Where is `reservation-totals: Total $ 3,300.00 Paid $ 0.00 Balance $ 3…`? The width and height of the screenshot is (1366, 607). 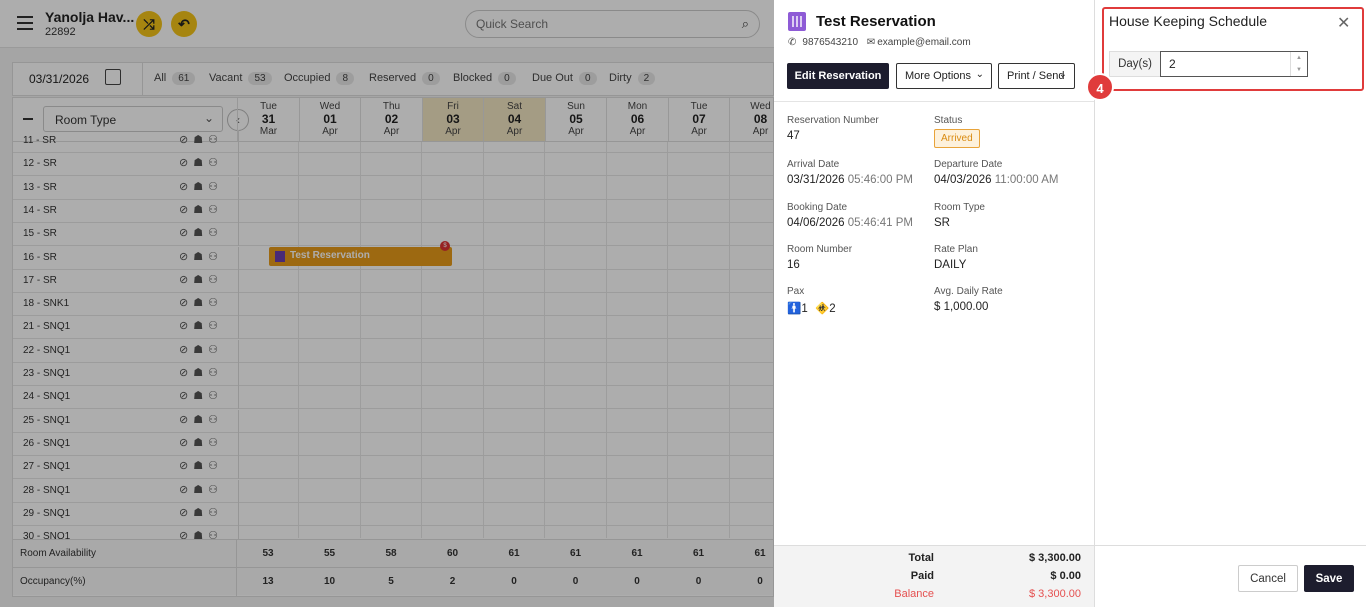
reservation-totals: Total $ 3,300.00 Paid $ 0.00 Balance $ 3… is located at coordinates (934, 576).